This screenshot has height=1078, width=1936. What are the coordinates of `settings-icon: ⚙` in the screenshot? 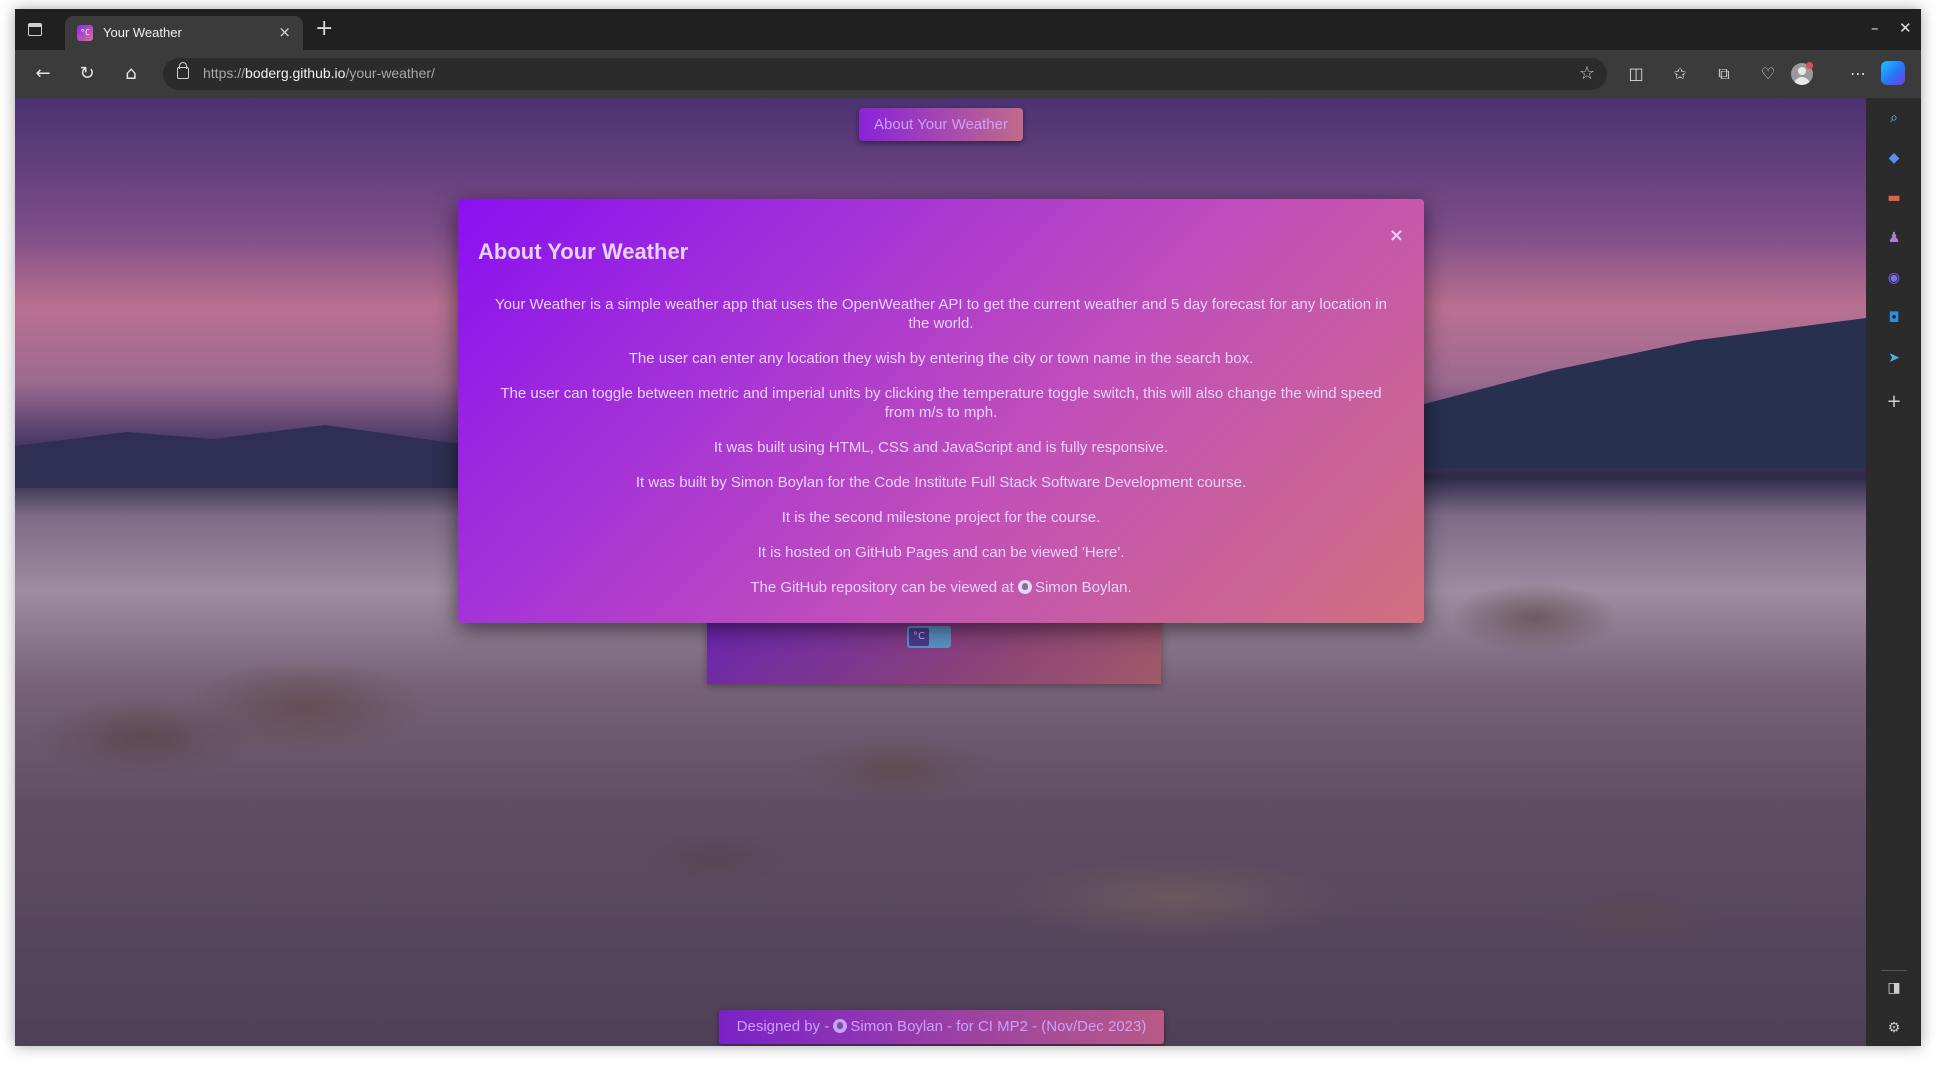 It's located at (1894, 1028).